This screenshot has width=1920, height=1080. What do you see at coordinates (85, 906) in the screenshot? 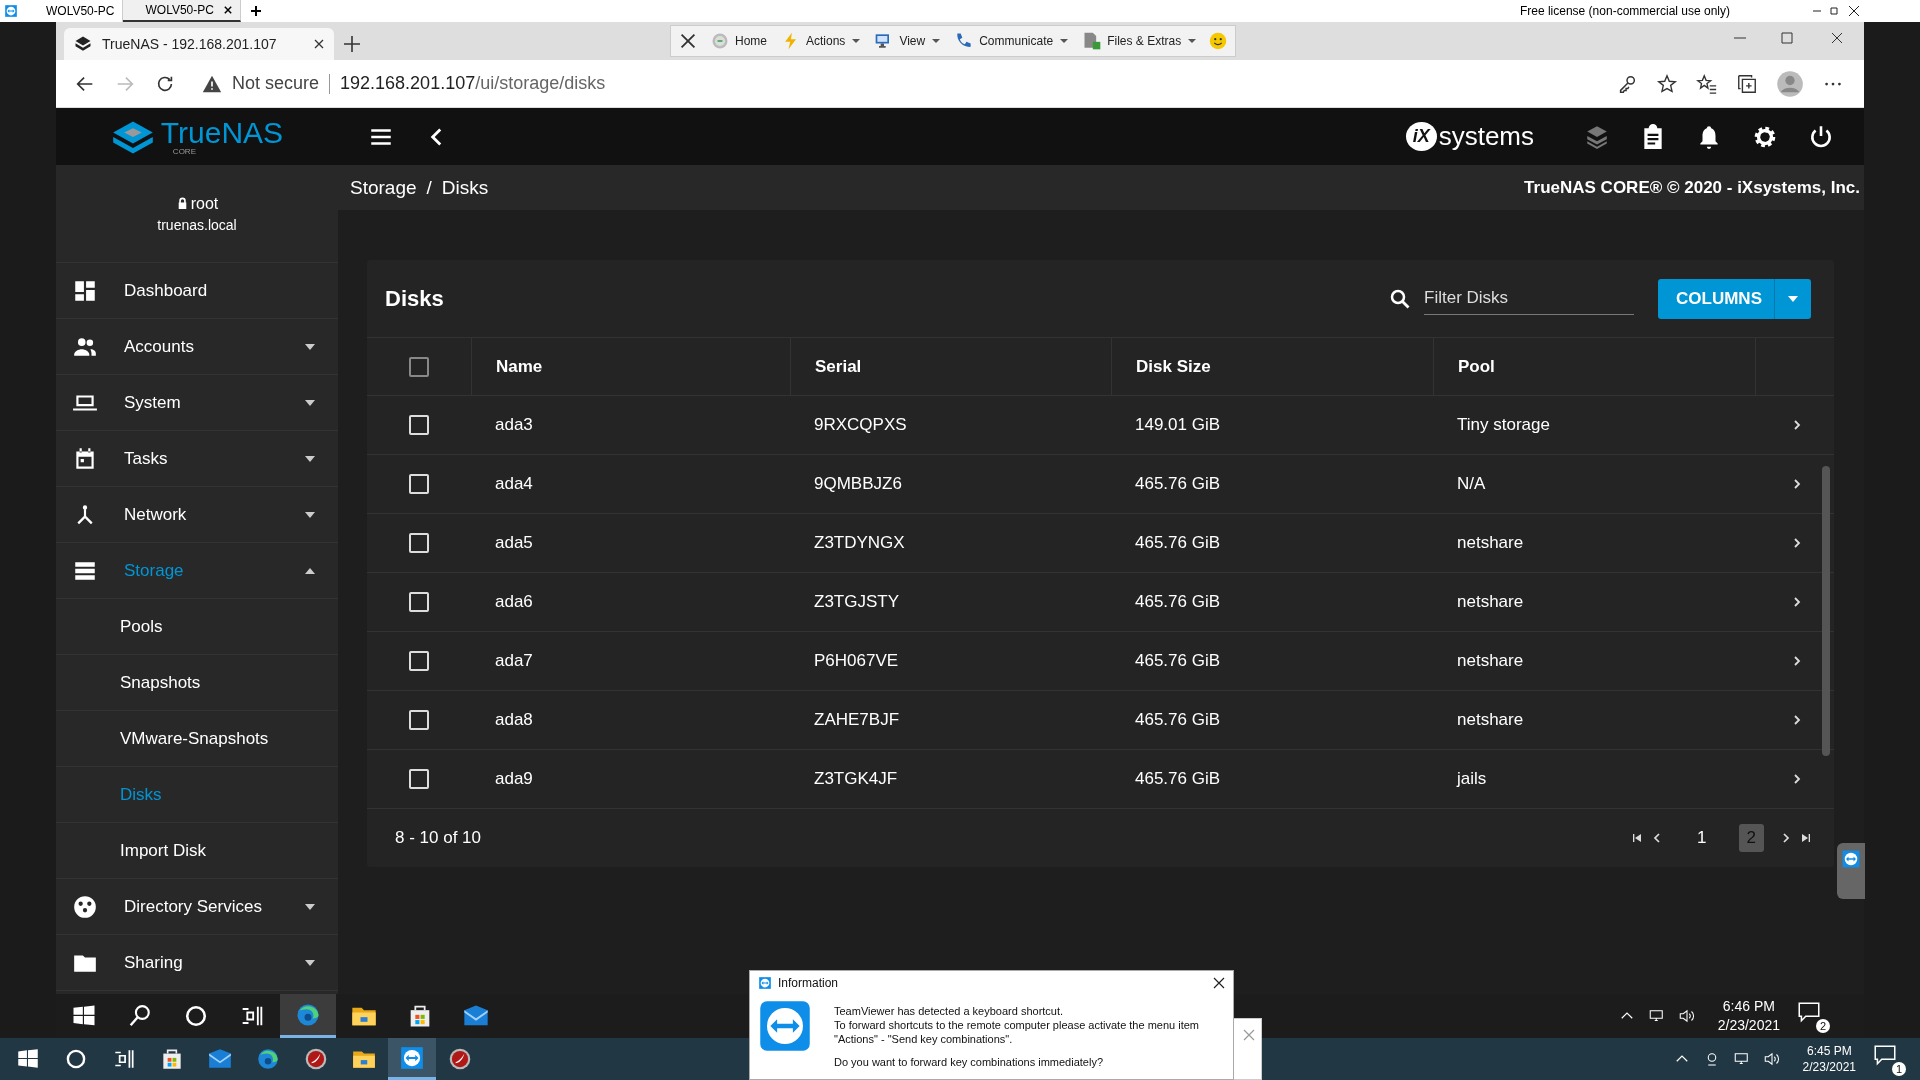
I see `directory-icon` at bounding box center [85, 906].